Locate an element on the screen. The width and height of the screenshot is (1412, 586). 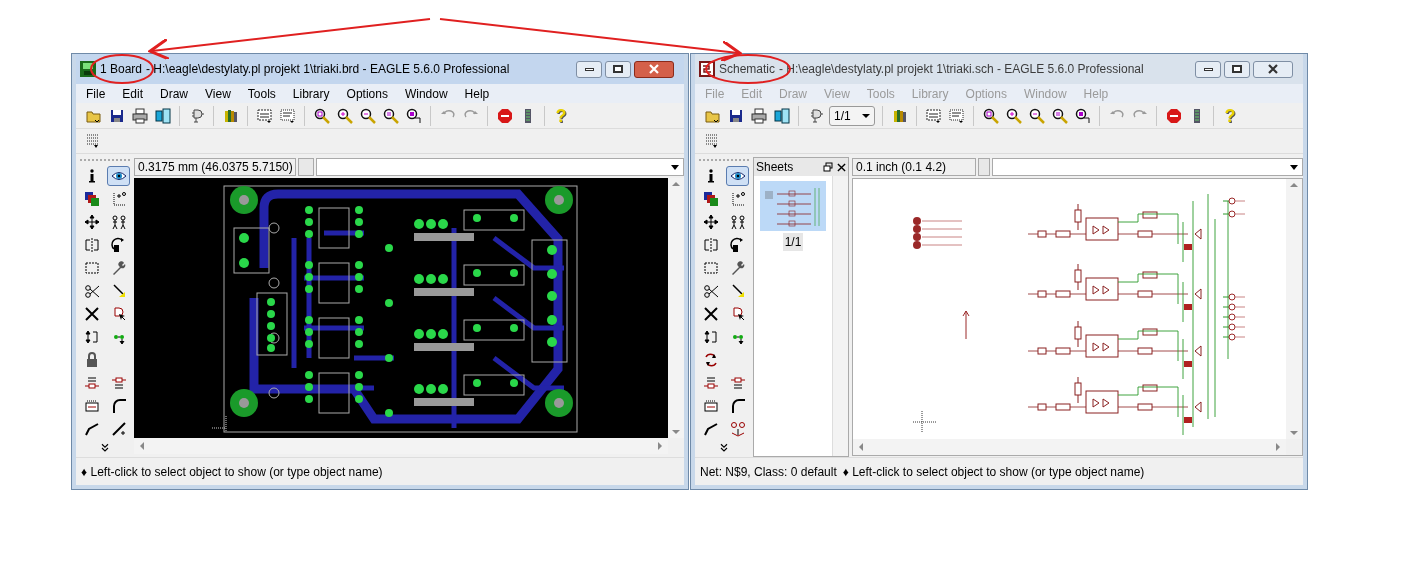
menu-item: Library is located at coordinates (311, 93).